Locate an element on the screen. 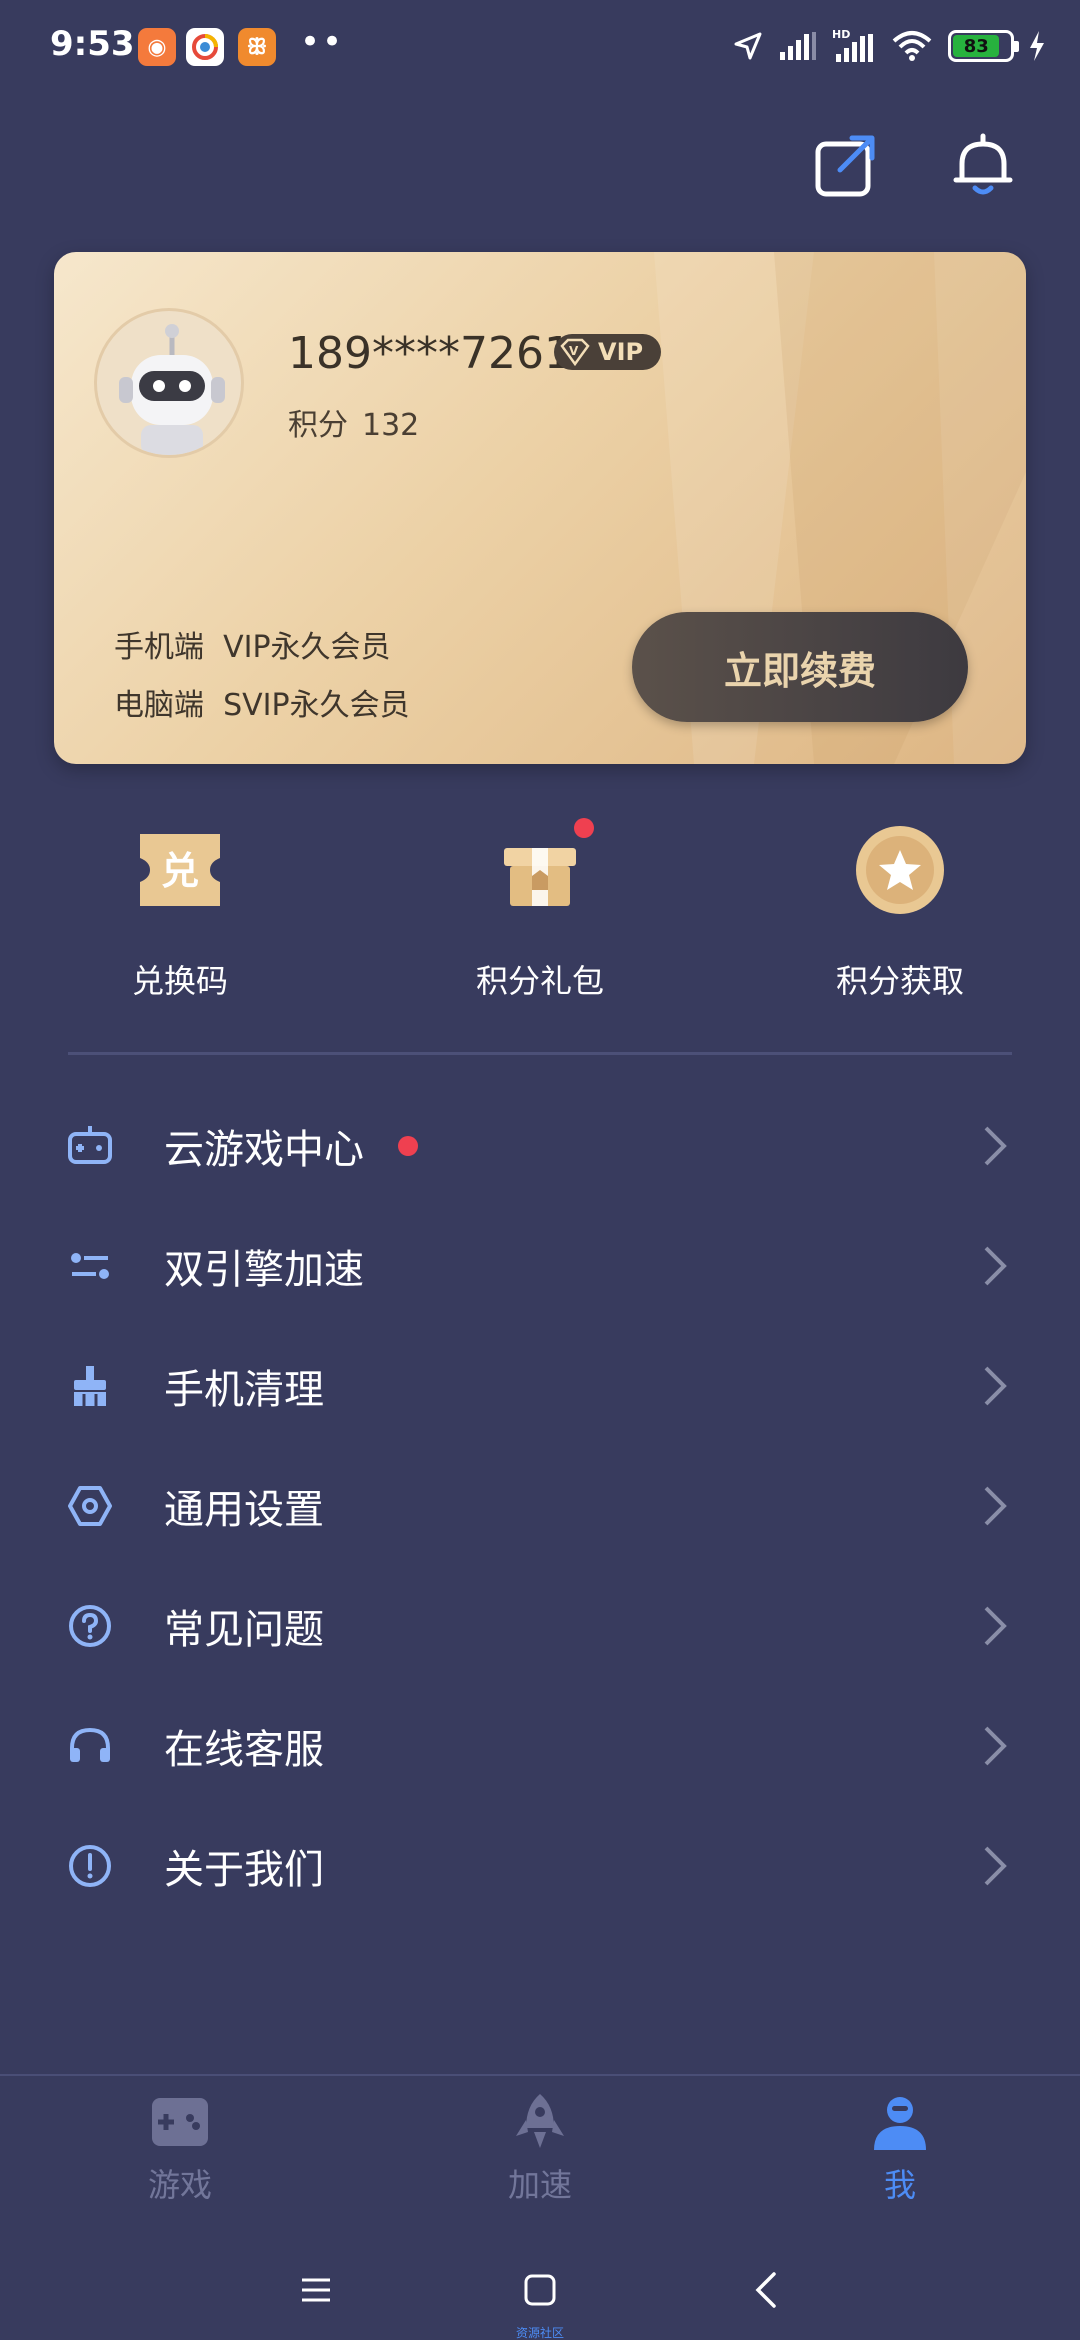  bell-icon is located at coordinates (983, 164).